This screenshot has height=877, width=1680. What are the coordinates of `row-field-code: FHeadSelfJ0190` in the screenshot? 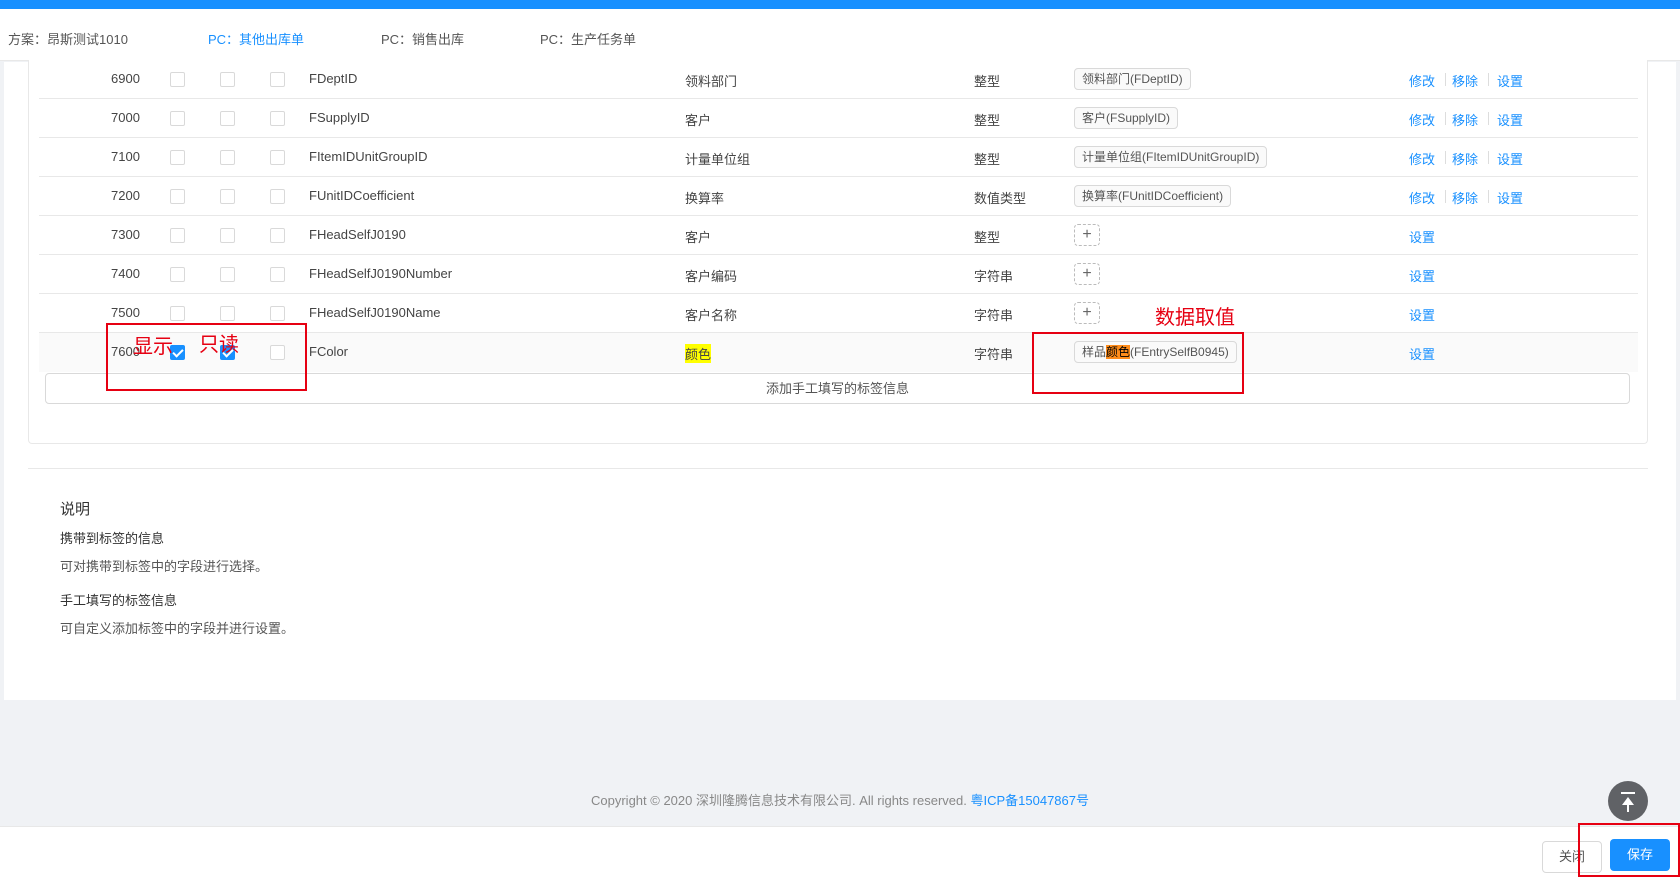 It's located at (357, 234).